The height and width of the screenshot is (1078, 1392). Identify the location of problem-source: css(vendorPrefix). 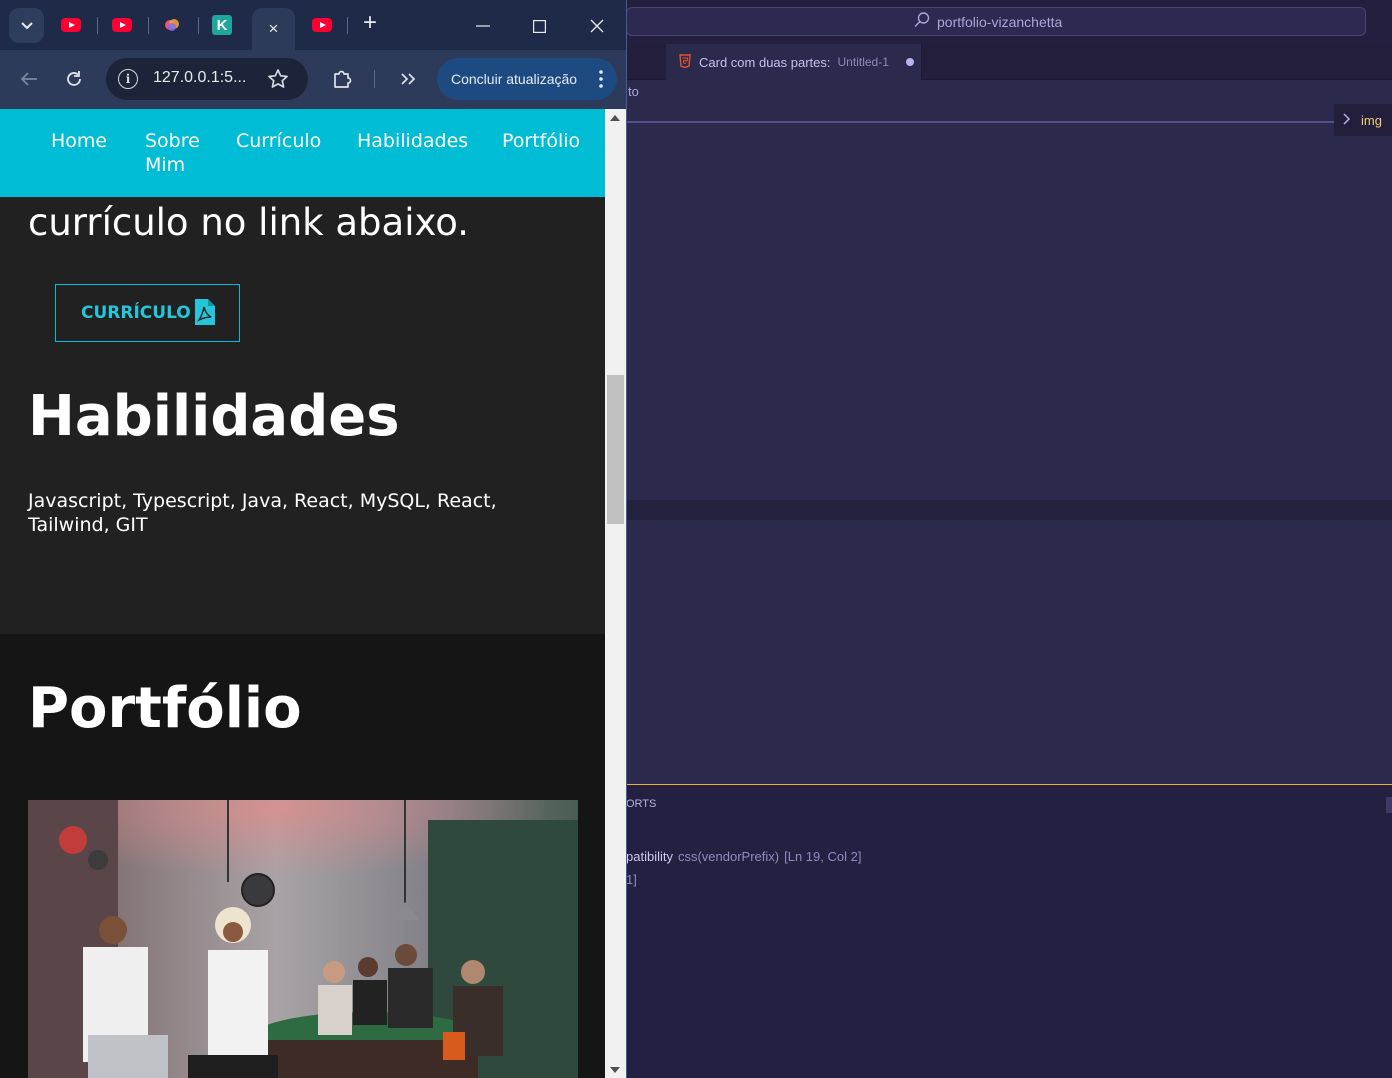
(728, 856).